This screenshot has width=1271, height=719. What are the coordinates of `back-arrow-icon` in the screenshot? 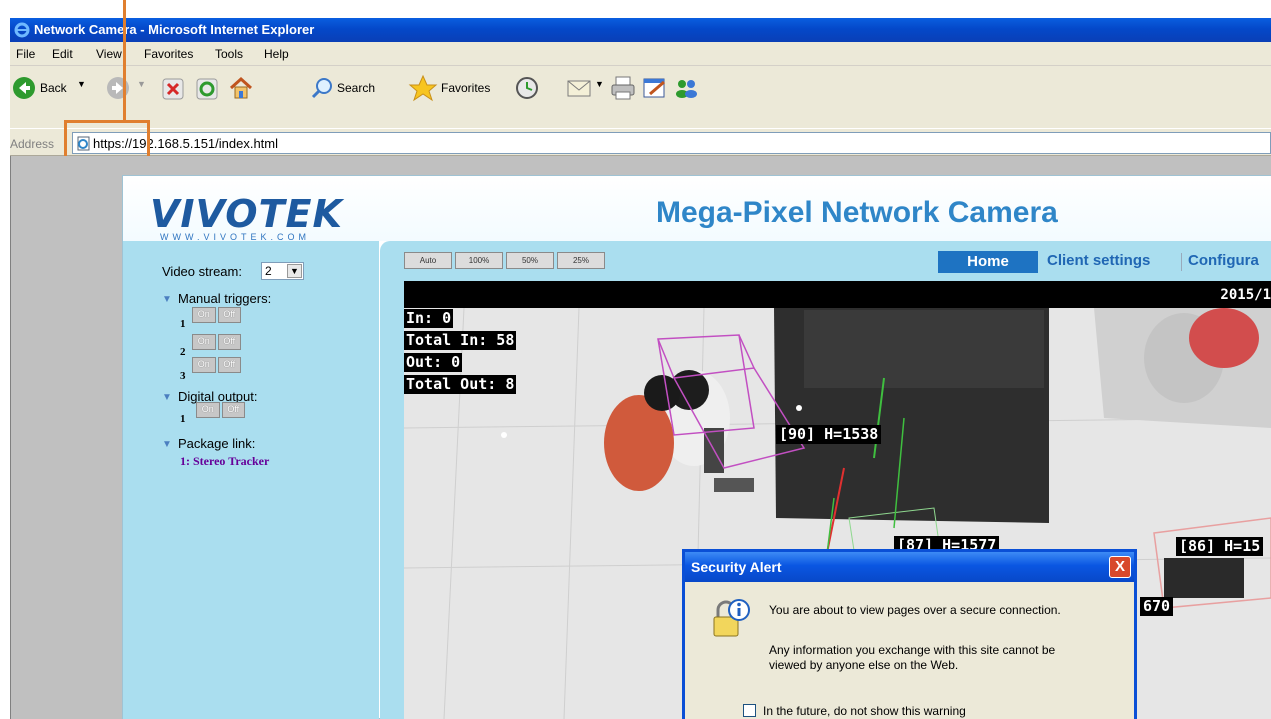 It's located at (24, 88).